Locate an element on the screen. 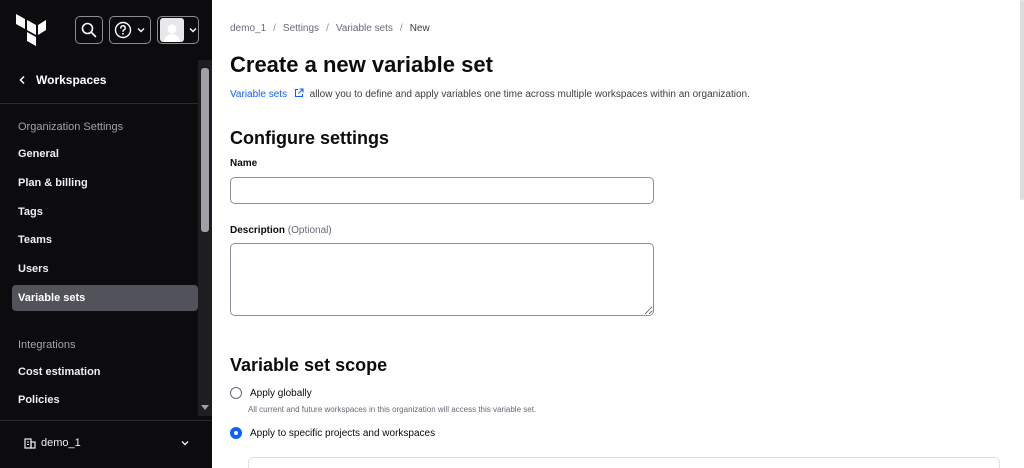 The image size is (1024, 468). user-icon is located at coordinates (172, 33).